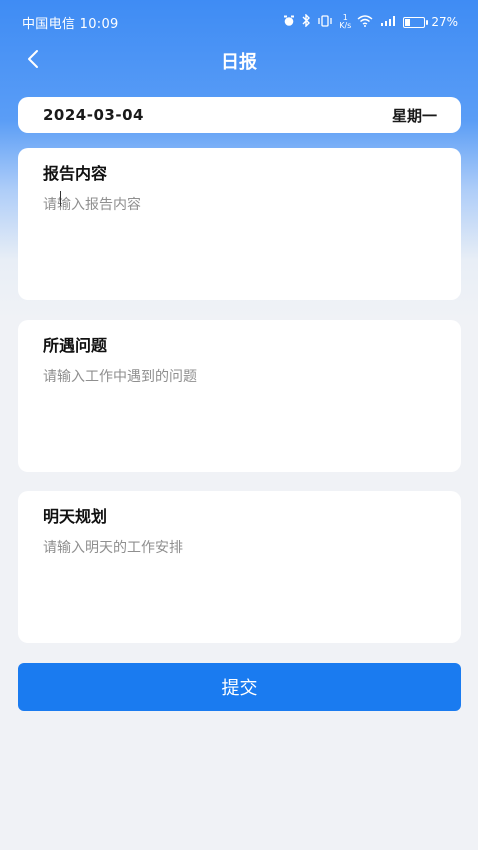  I want to click on status-bar: 中国电信 10:09 1 K/s 27%, so click(239, 22).